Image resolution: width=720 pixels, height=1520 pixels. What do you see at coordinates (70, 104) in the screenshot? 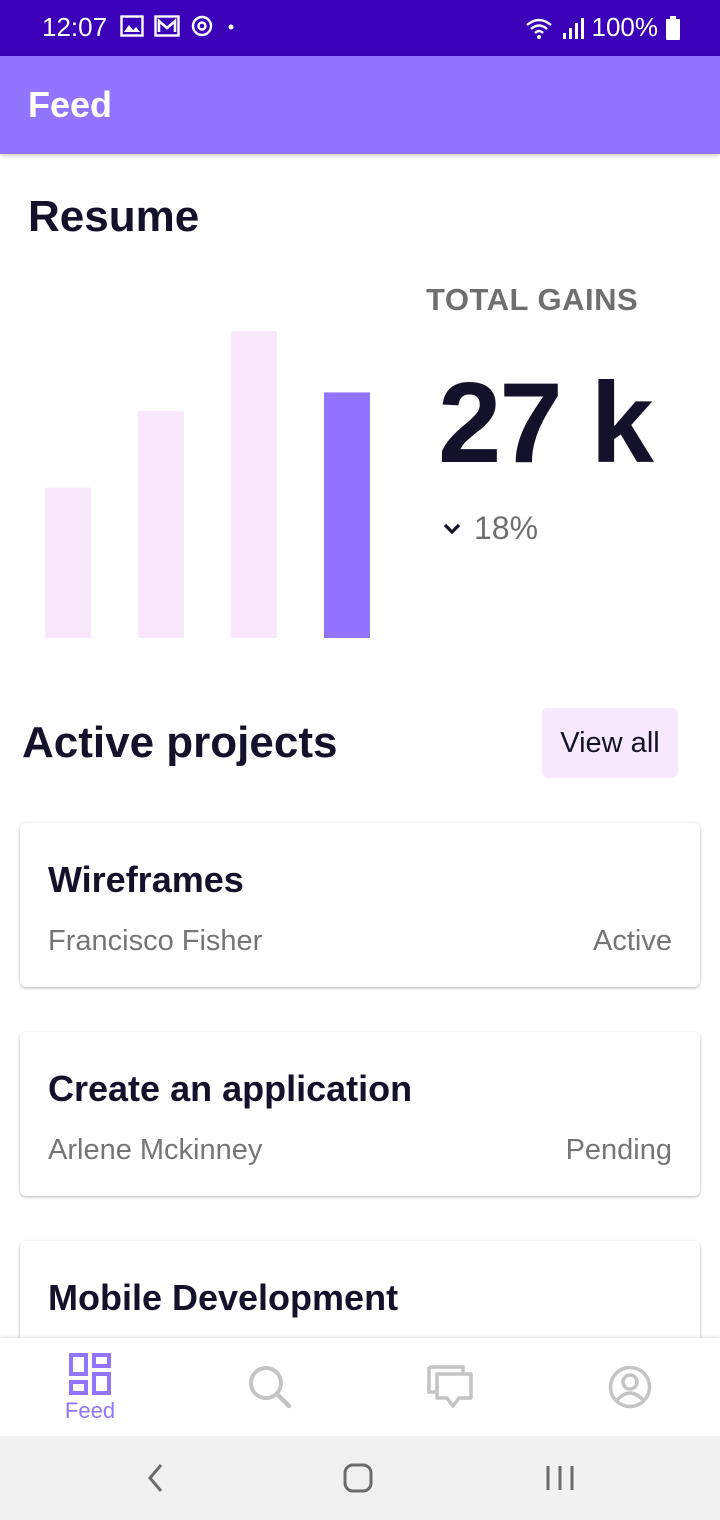
I see `app-title: Feed` at bounding box center [70, 104].